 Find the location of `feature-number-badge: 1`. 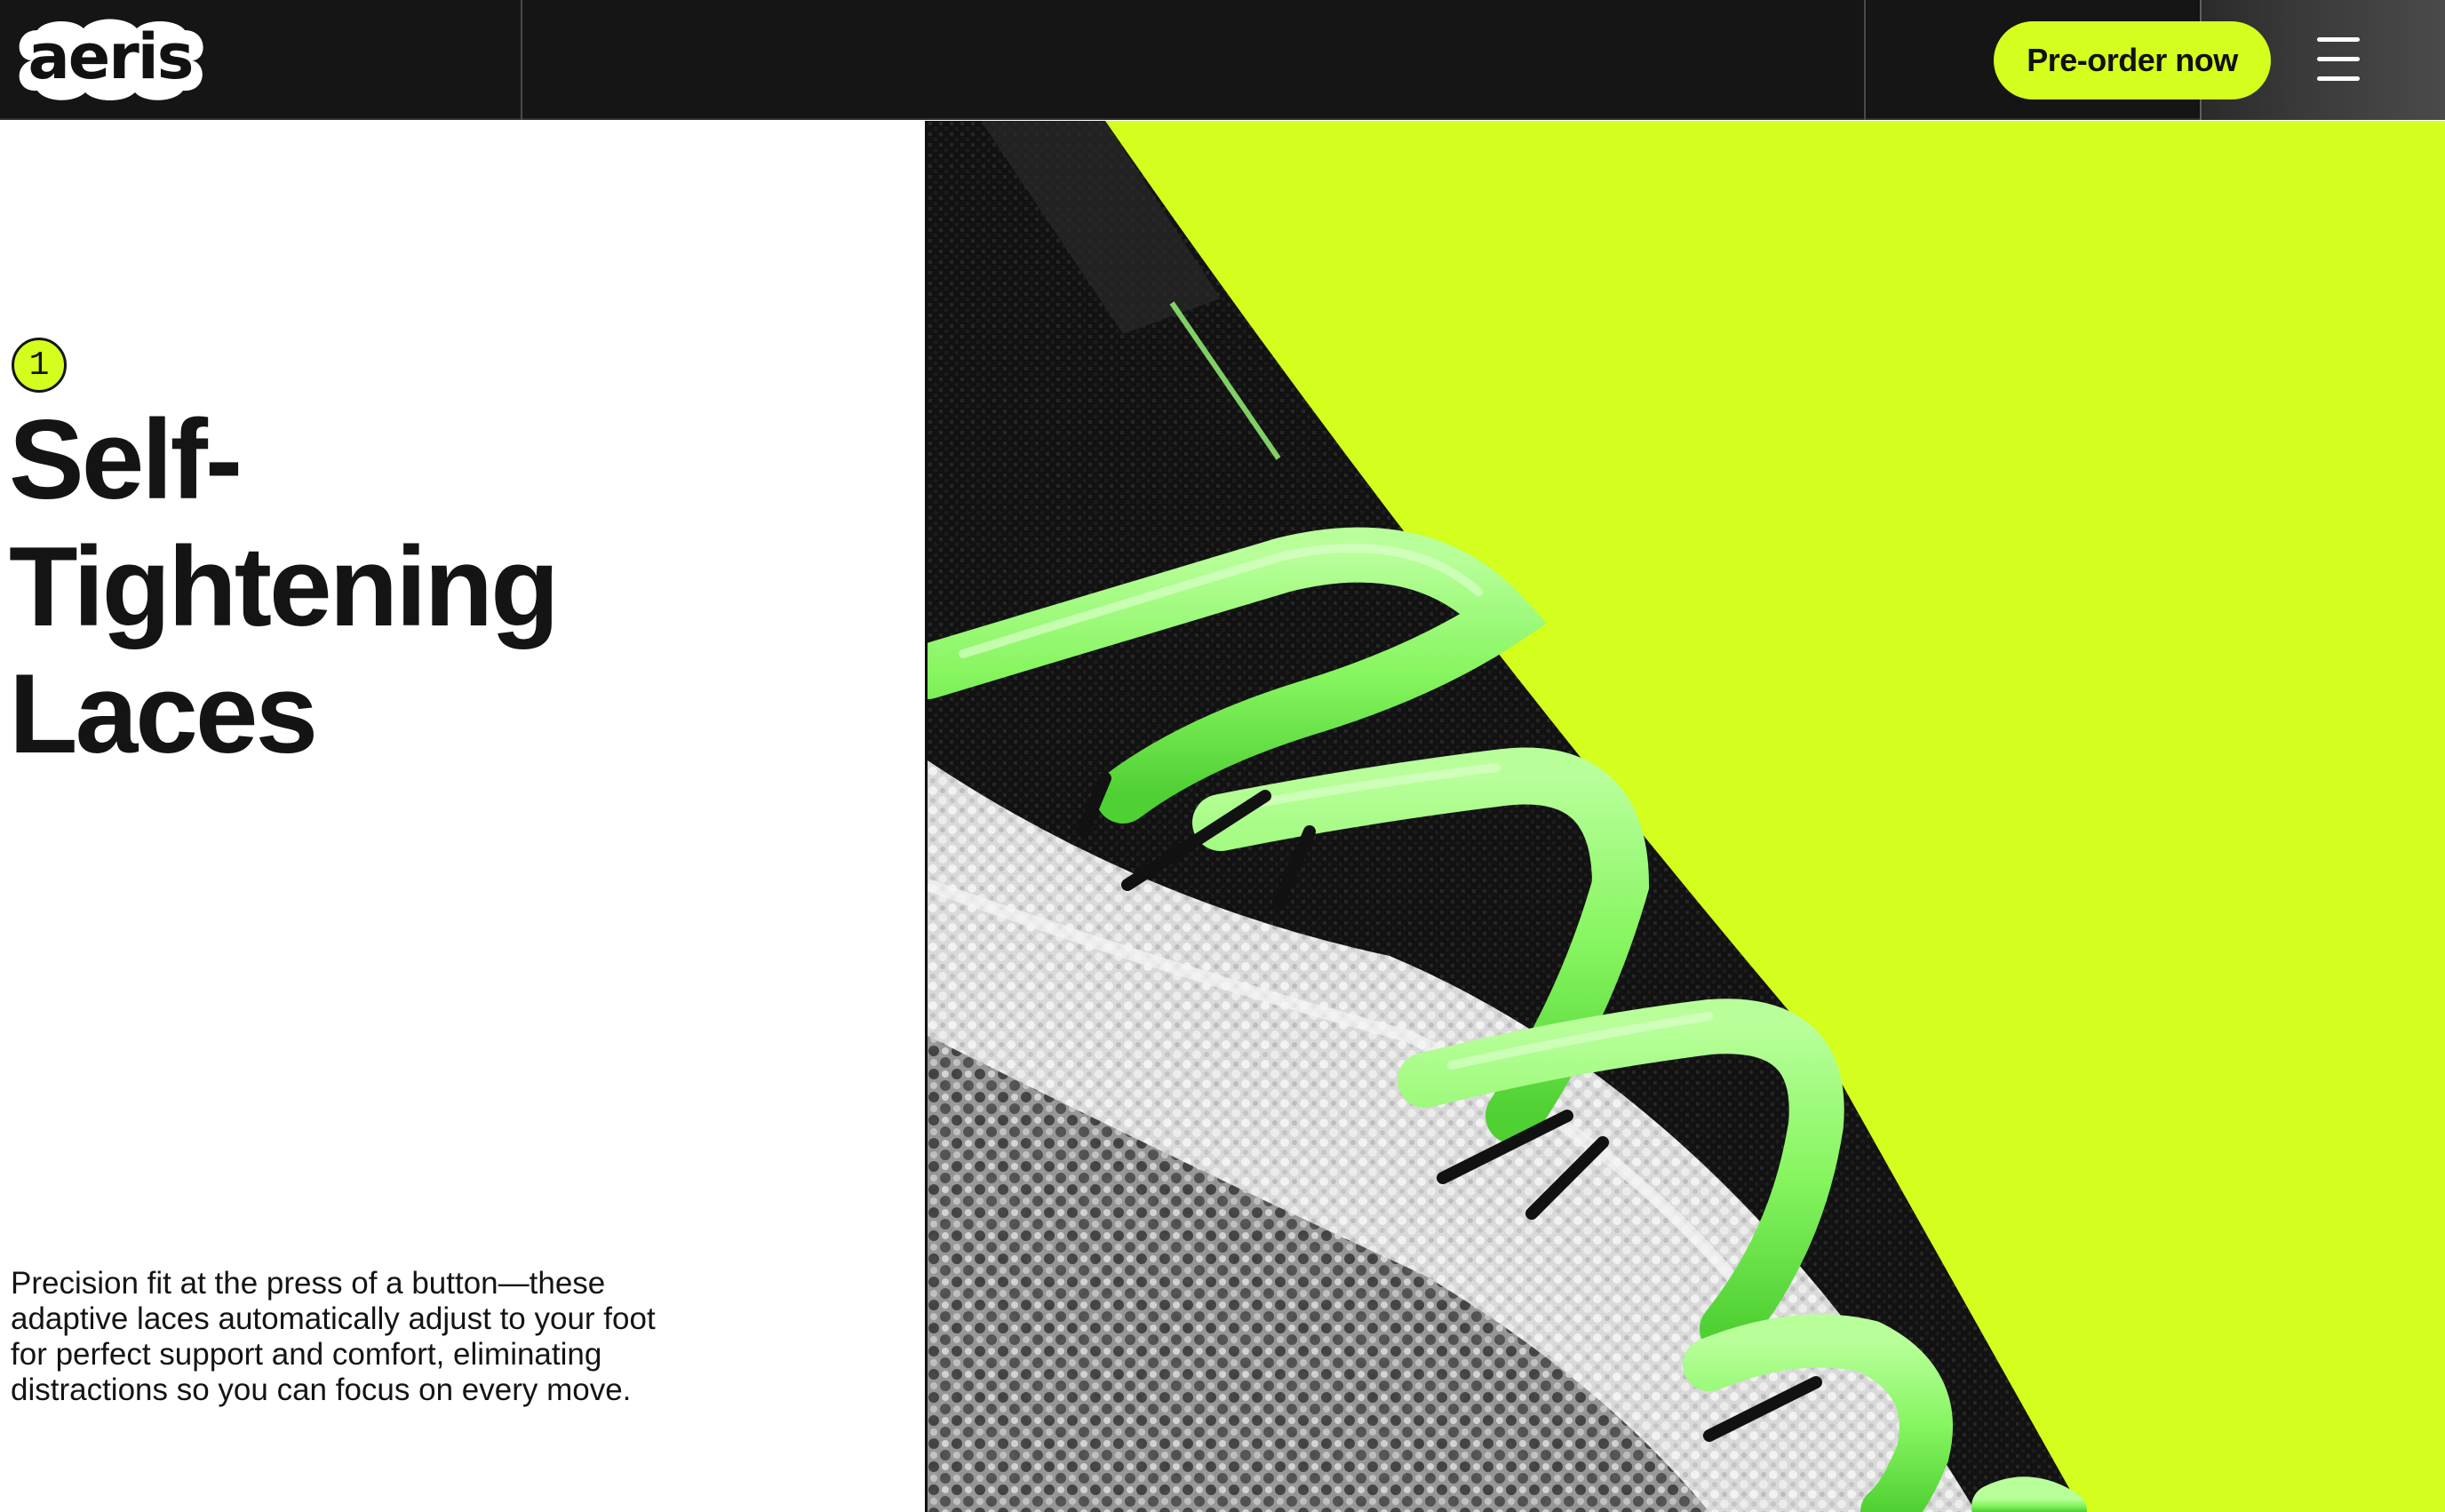

feature-number-badge: 1 is located at coordinates (40, 365).